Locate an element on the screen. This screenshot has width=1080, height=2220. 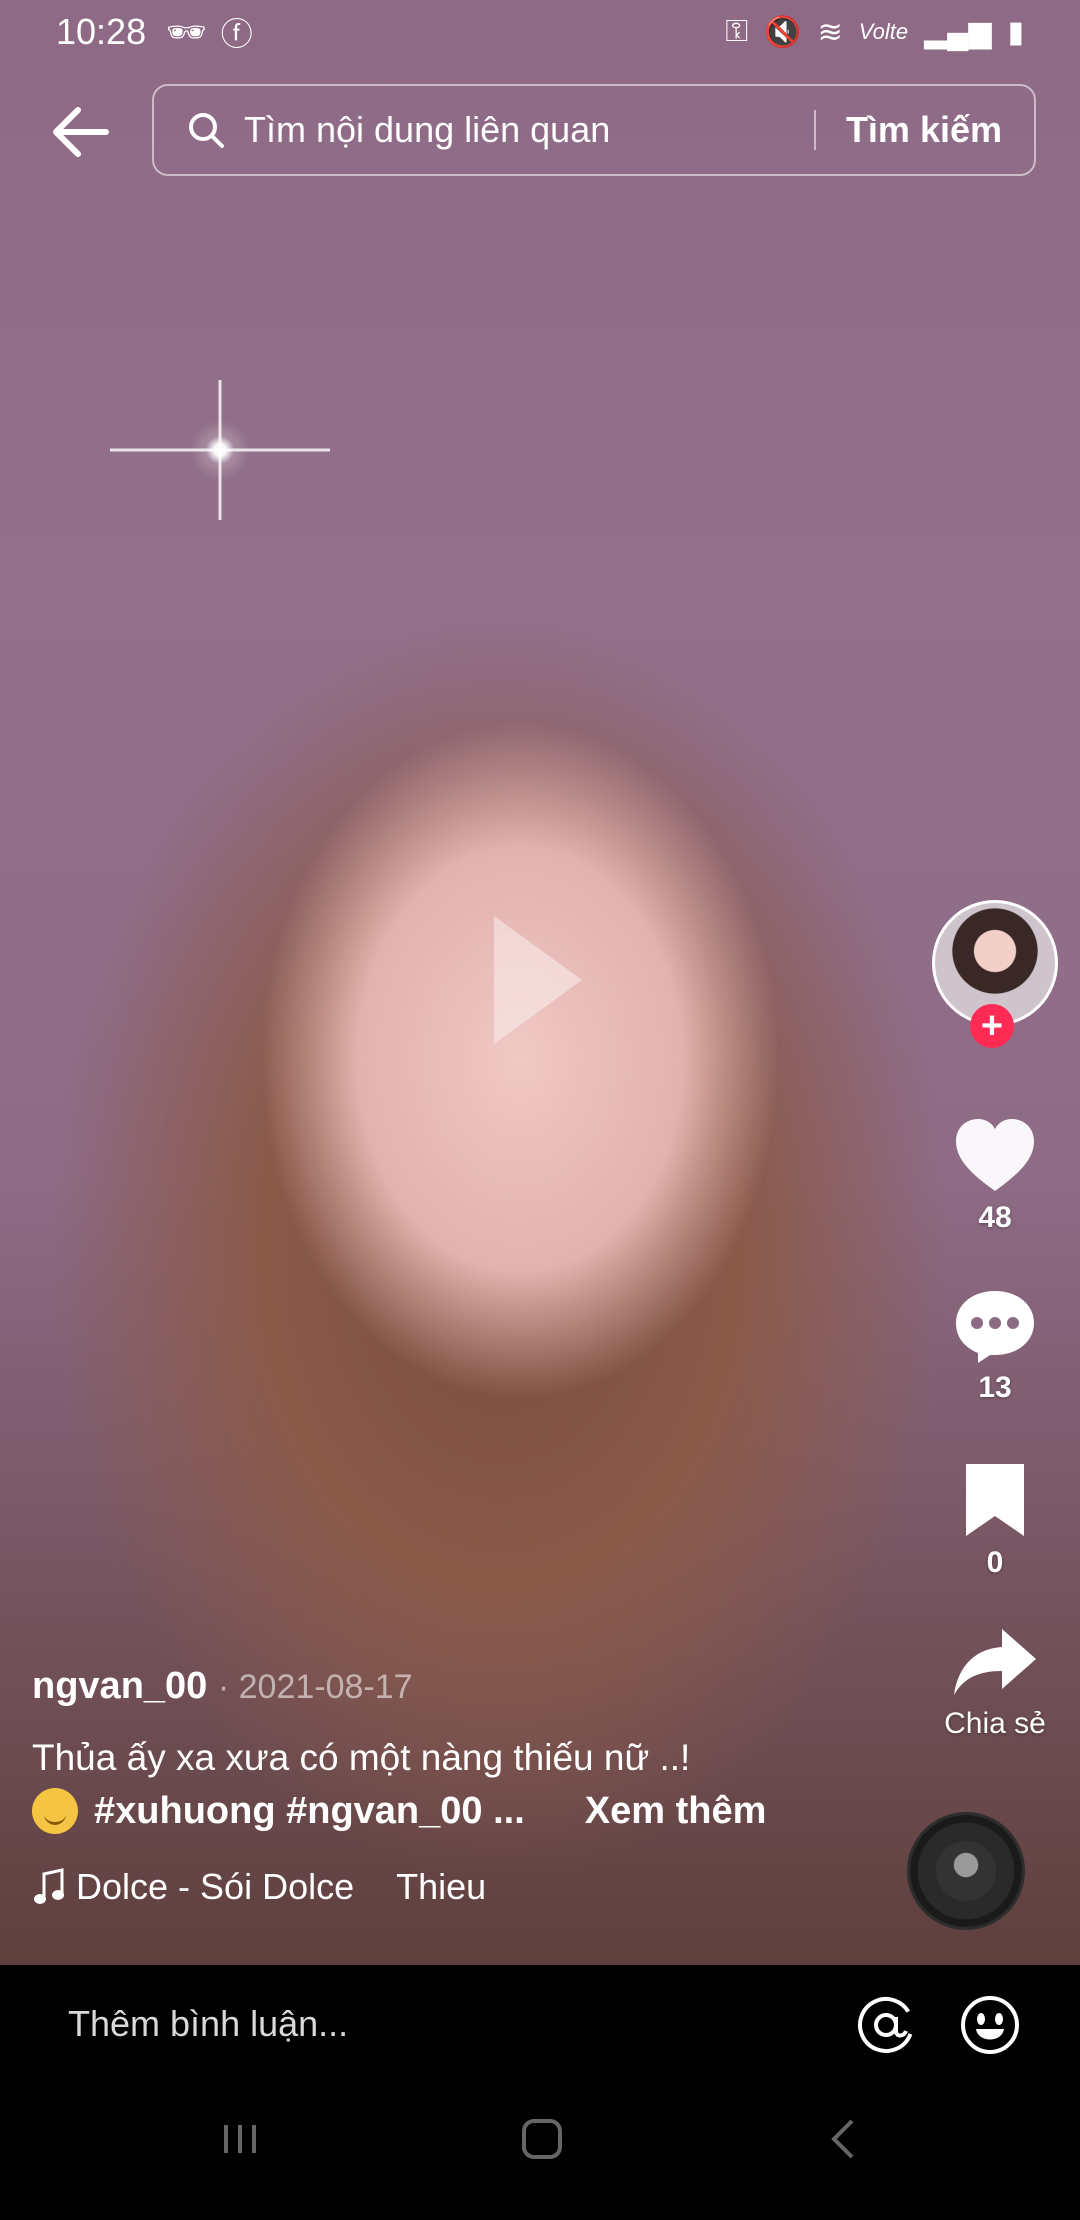
post-date: · 2021-08-17 is located at coordinates (315, 1687).